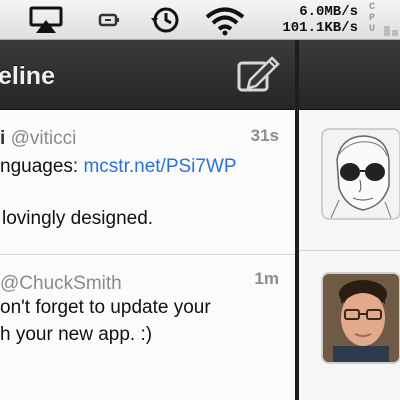 Image resolution: width=400 pixels, height=400 pixels. I want to click on compose-button, so click(257, 75).